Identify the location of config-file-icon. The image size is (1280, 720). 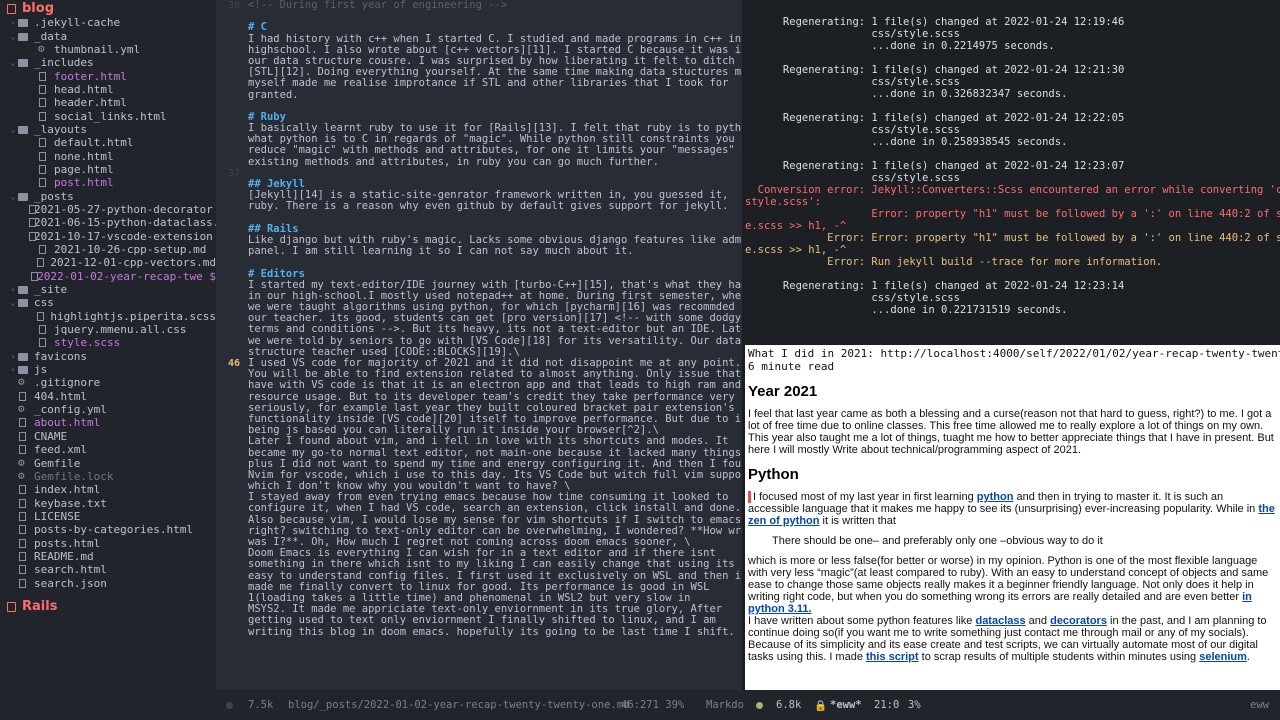
(23, 475).